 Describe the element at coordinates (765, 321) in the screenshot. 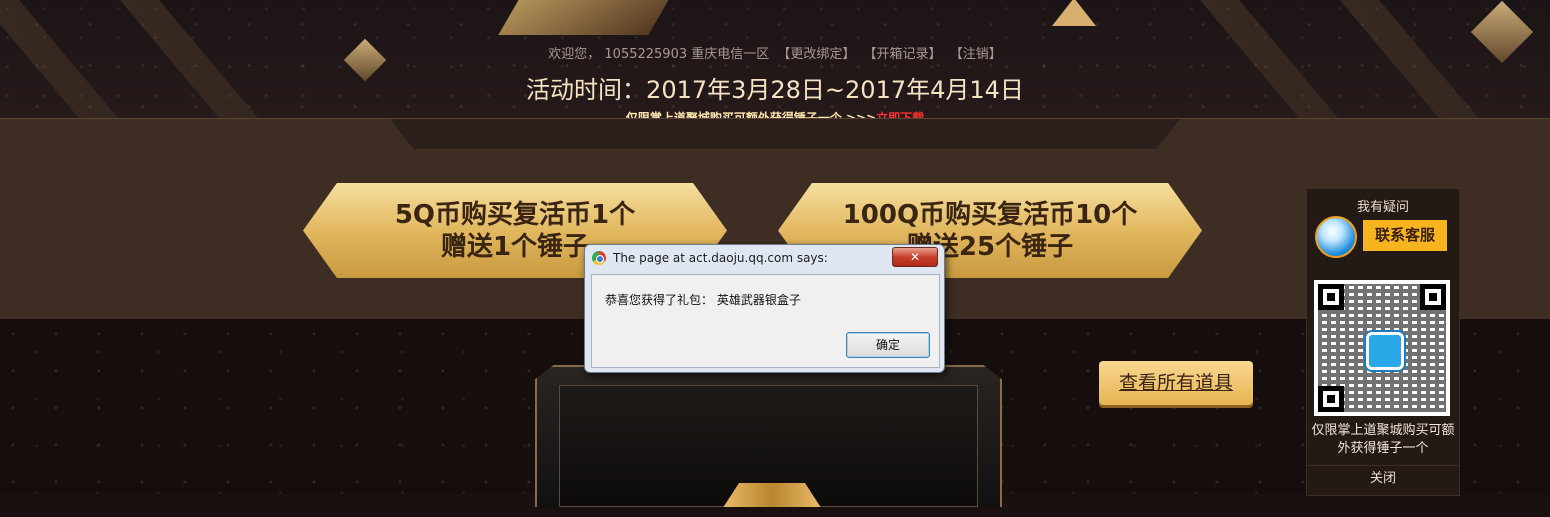

I see `dialog-body: 恭喜您获得了礼包： 英雄武器银盒子 确定` at that location.